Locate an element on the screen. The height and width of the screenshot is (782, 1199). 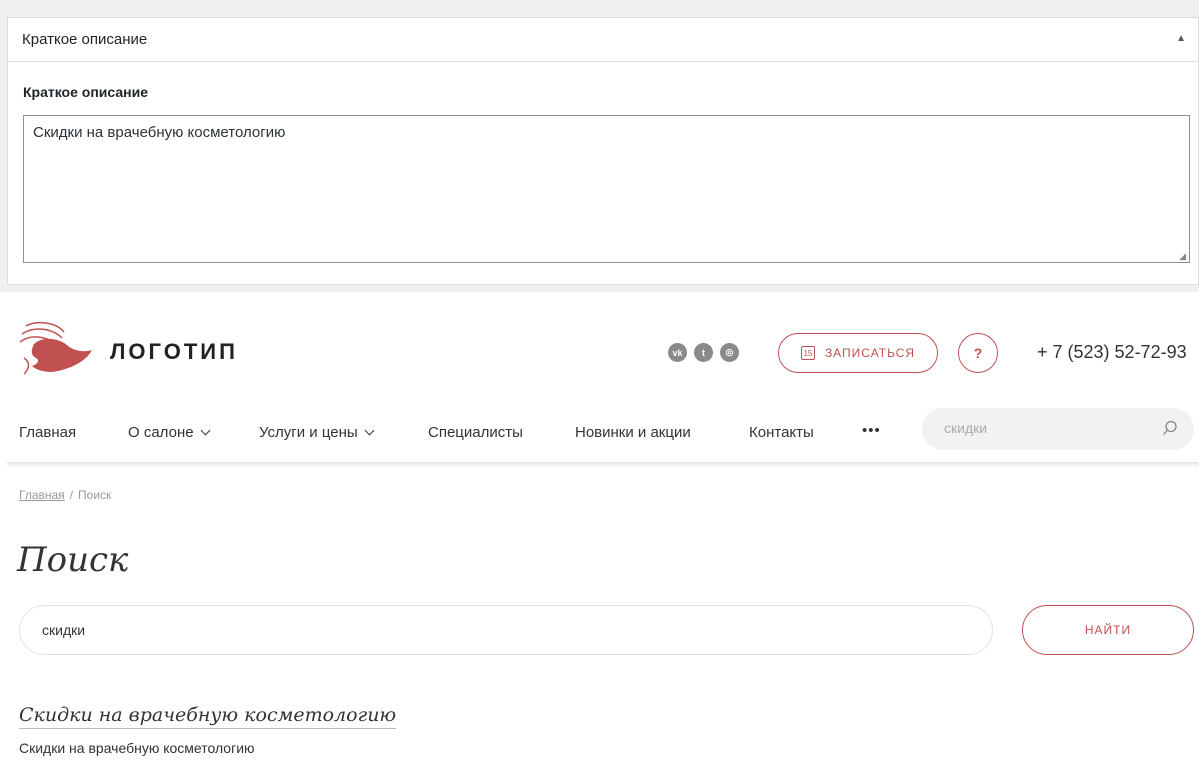
nav-item-label: Специалисты is located at coordinates (475, 432).